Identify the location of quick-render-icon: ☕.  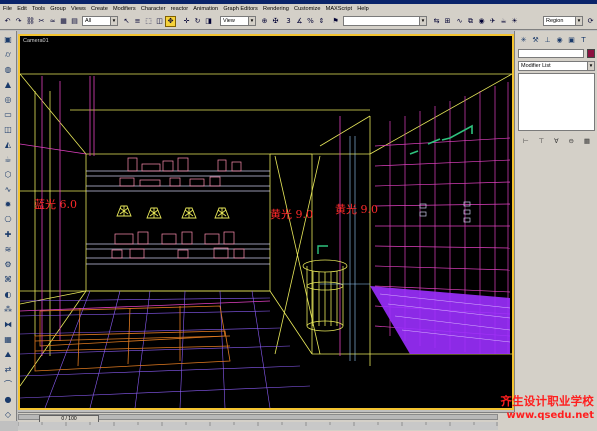
(503, 21).